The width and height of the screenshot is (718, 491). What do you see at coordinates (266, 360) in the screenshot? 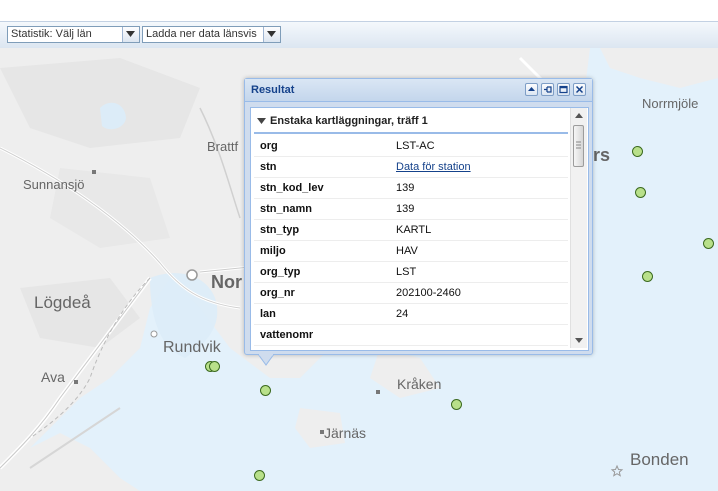
I see `popup-anchor-pointer` at bounding box center [266, 360].